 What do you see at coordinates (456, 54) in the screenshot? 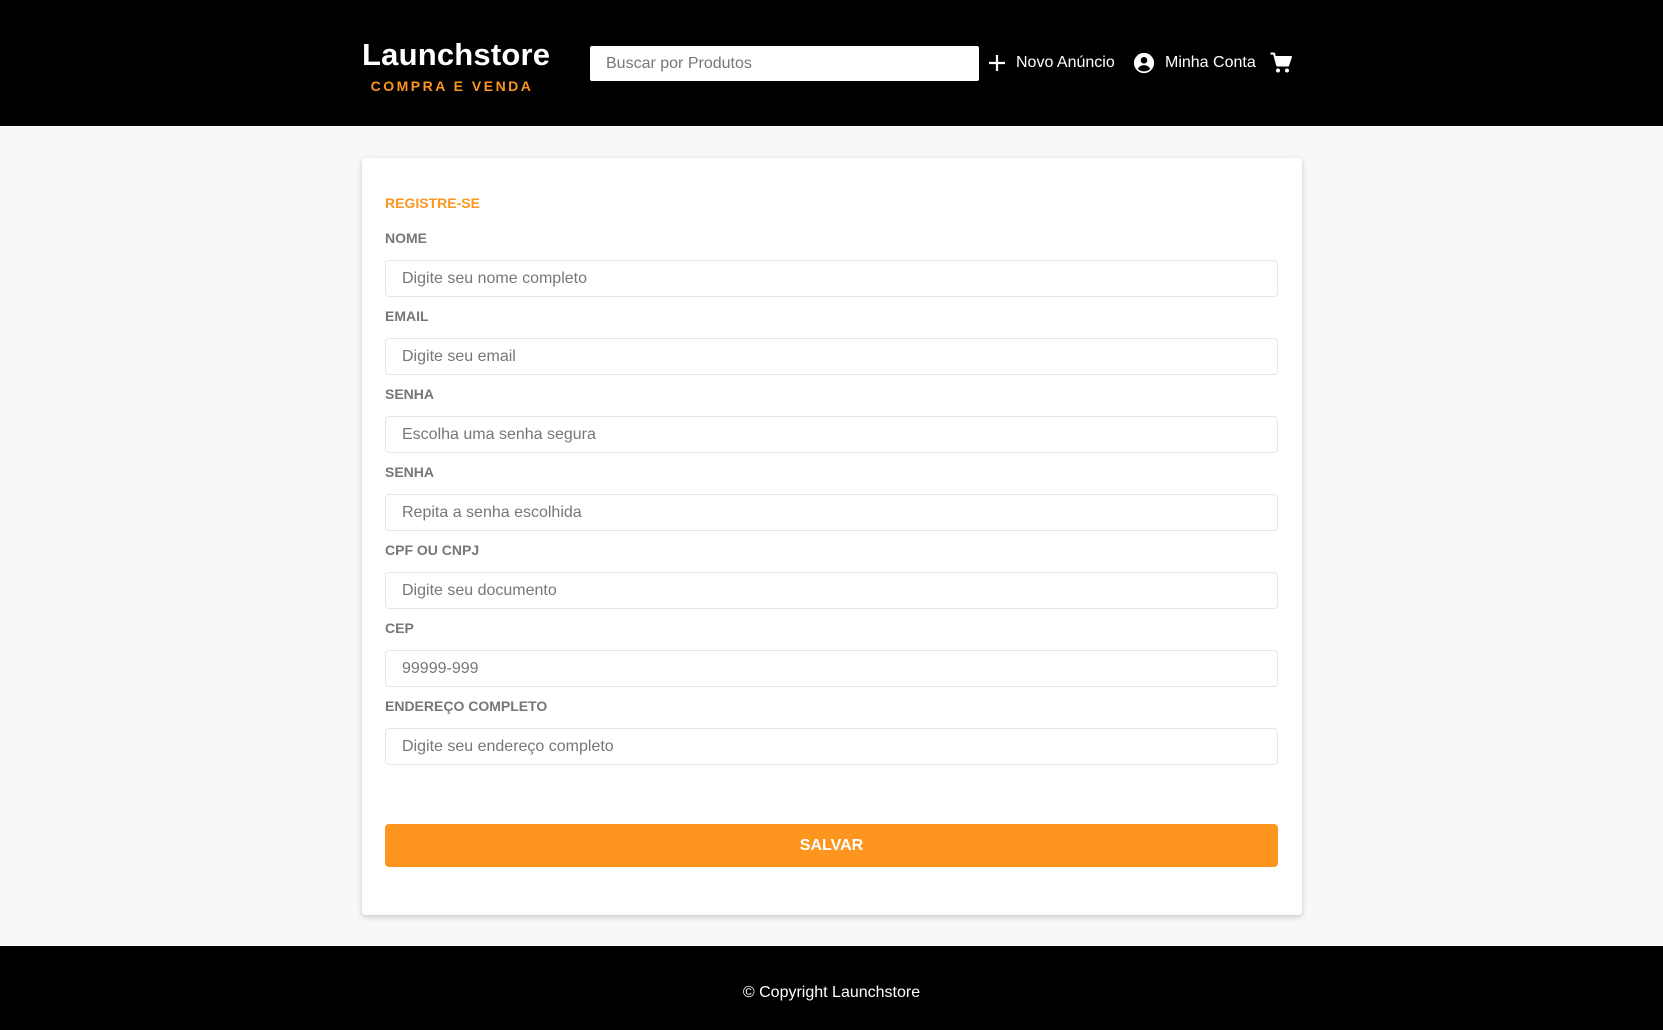
I see `logo-title: Launchstore` at bounding box center [456, 54].